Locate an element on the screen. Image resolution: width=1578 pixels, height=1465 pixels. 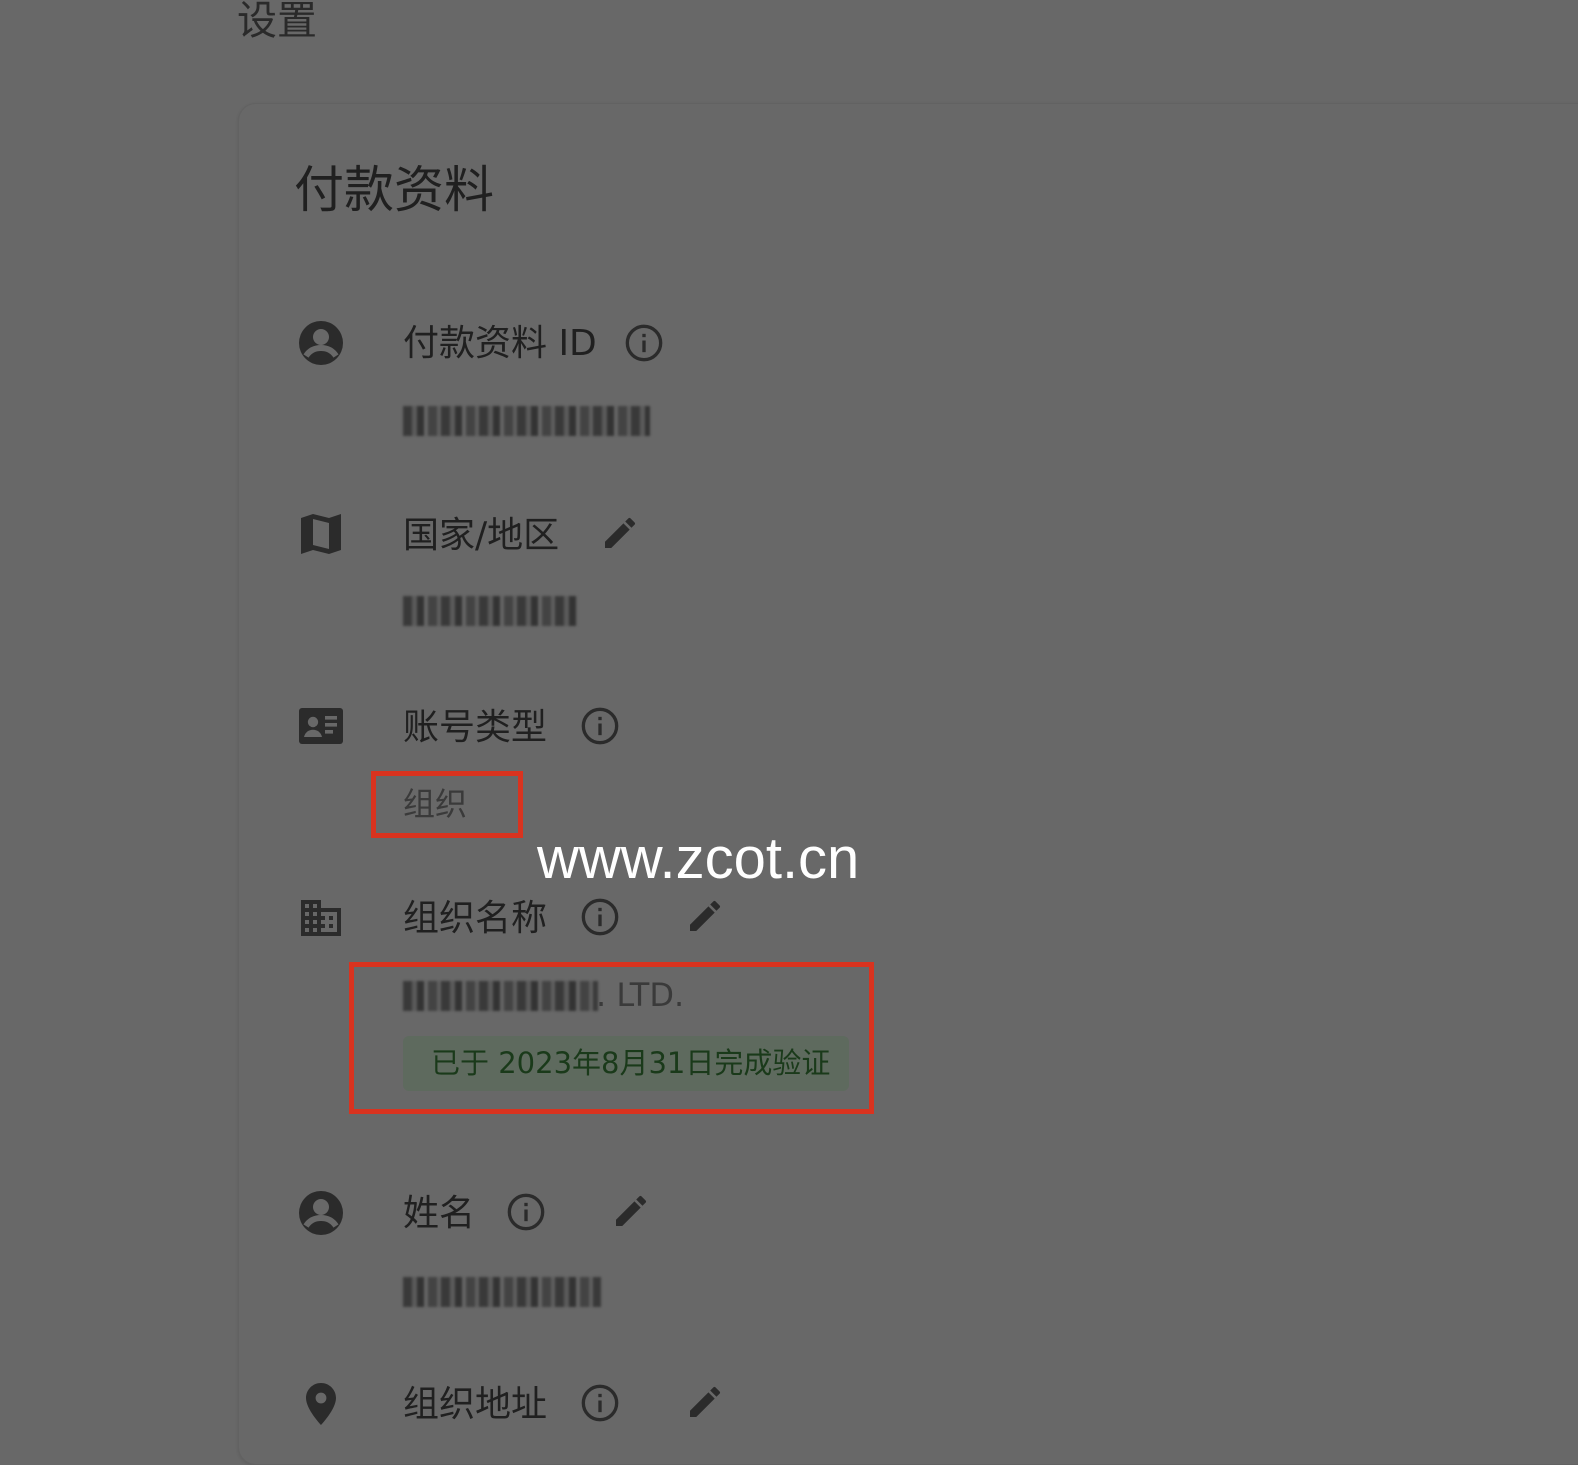
country-region-value-redacted is located at coordinates (490, 611).